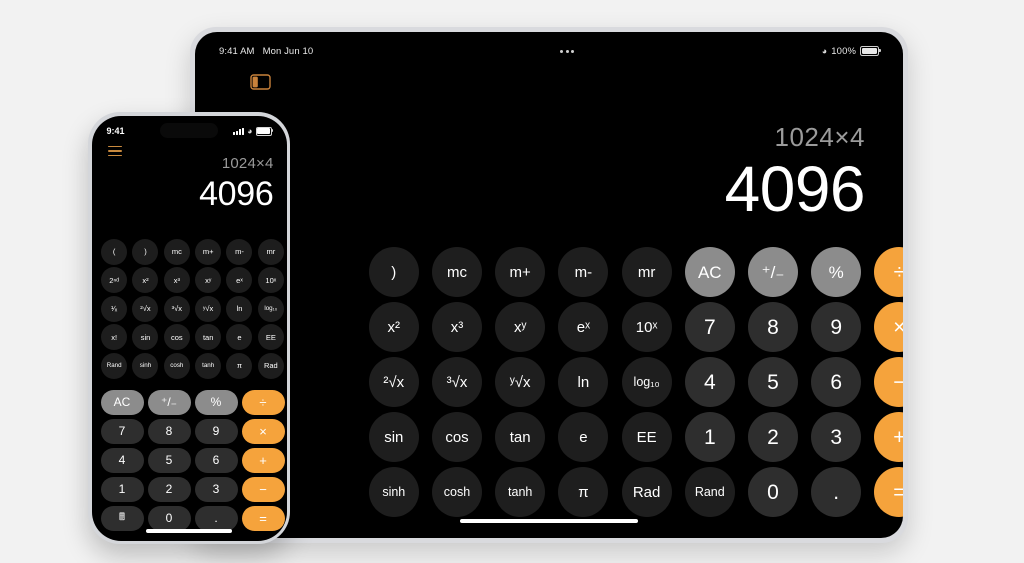  Describe the element at coordinates (456, 327) in the screenshot. I see `ipad-key-x-cubed: x³` at that location.